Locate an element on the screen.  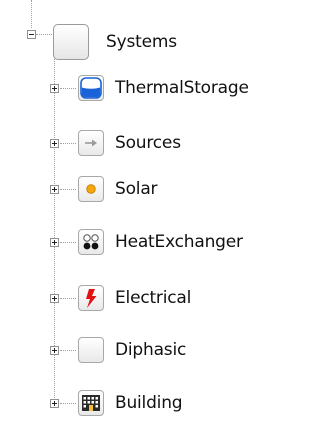
tree-node-diphasic: Diphasic is located at coordinates (132, 350).